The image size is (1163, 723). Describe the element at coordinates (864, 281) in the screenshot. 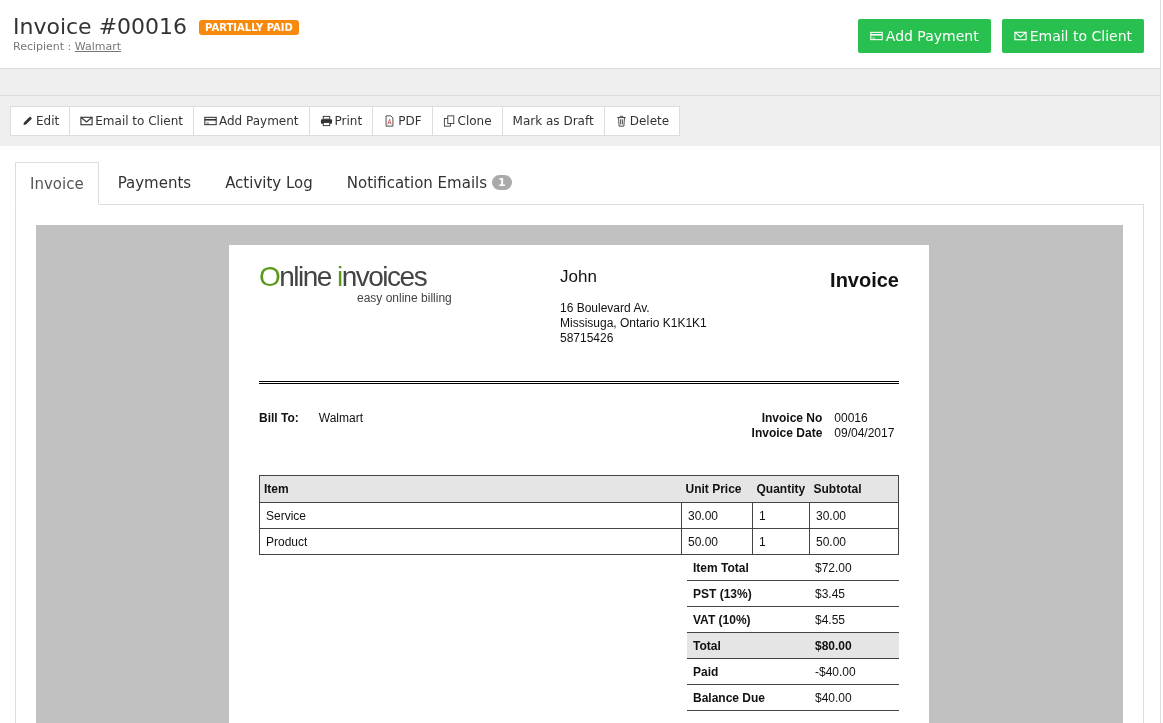

I see `document-title: Invoice` at that location.